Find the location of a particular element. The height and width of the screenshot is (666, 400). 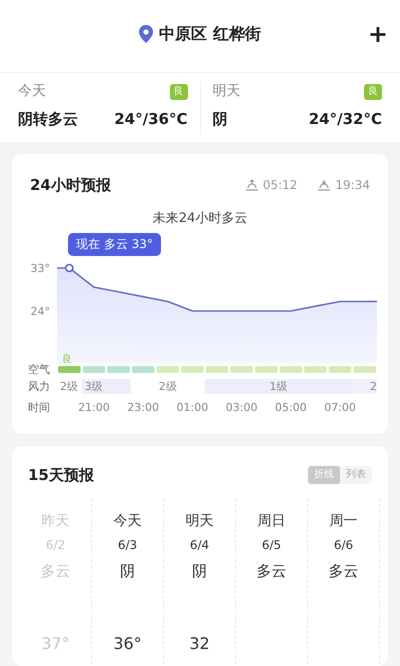

date: 6/2 is located at coordinates (56, 545).